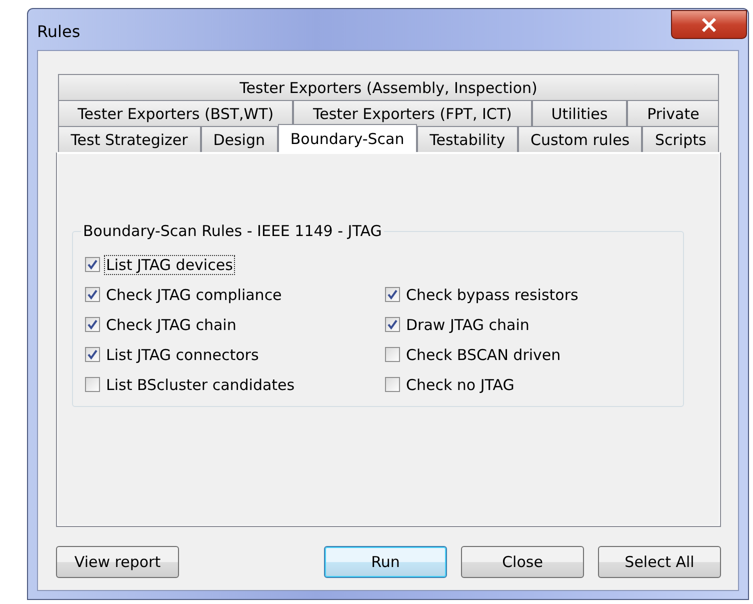 This screenshot has height=604, width=753. I want to click on dialog-button: Run, so click(385, 562).